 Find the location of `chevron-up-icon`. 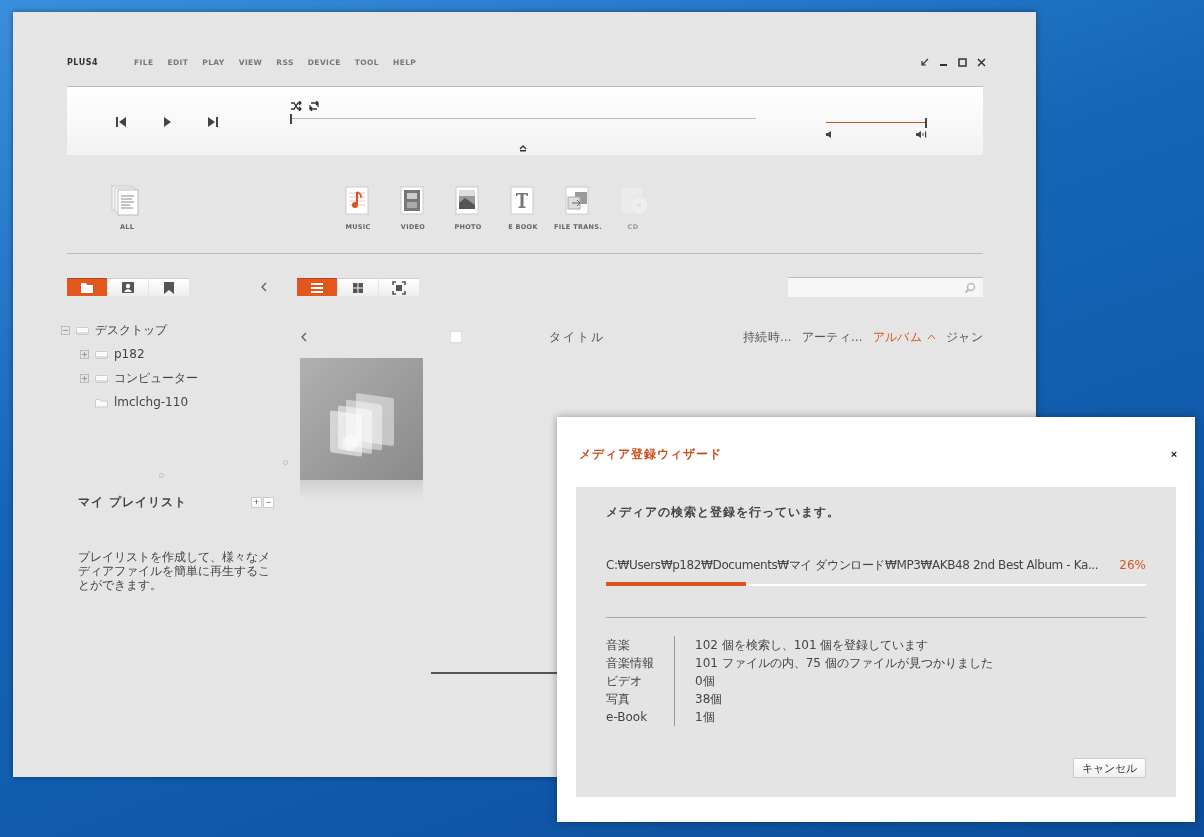

chevron-up-icon is located at coordinates (523, 148).